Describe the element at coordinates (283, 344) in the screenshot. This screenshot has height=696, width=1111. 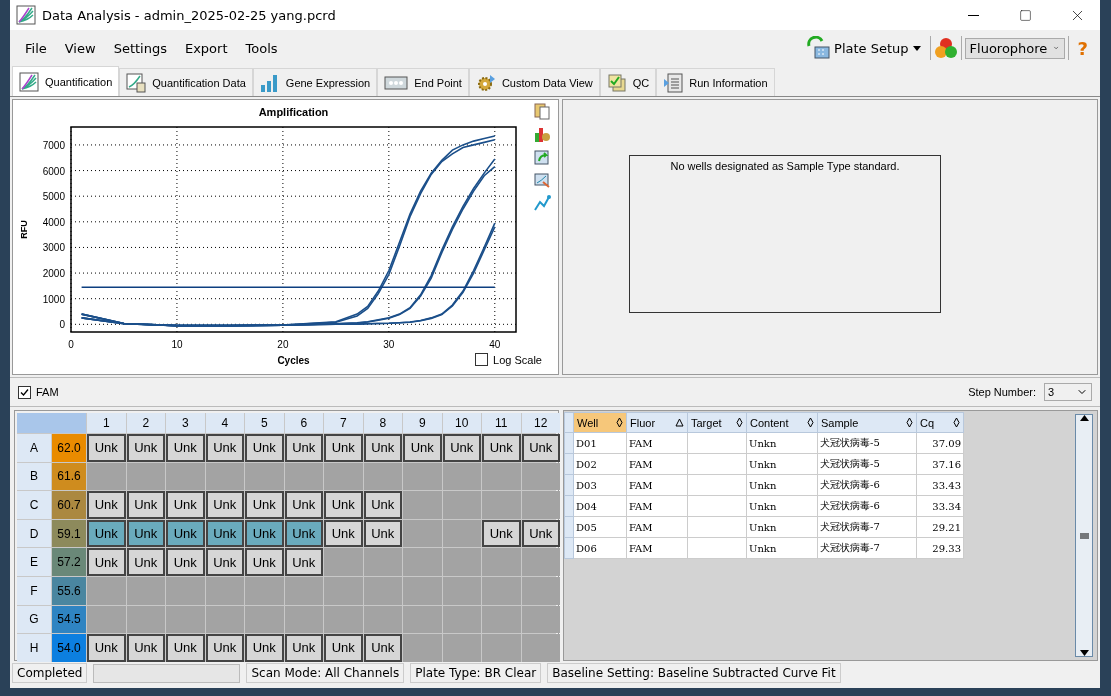
I see `x-tick-label: 20` at that location.